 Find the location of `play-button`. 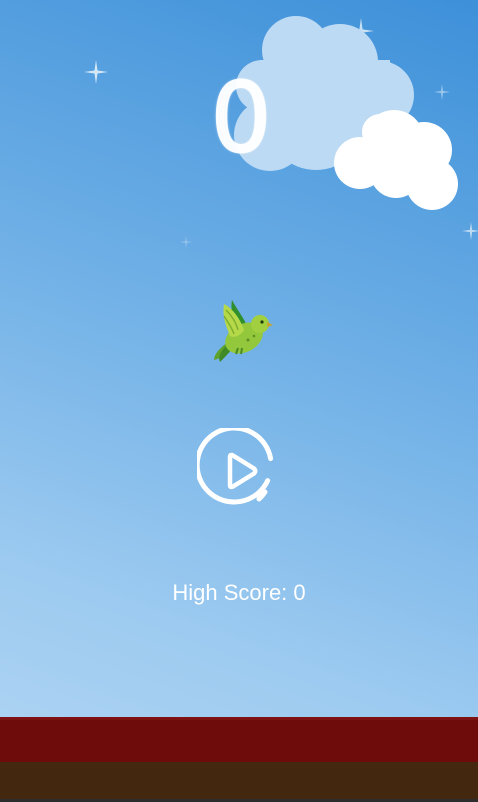

play-button is located at coordinates (238, 469).